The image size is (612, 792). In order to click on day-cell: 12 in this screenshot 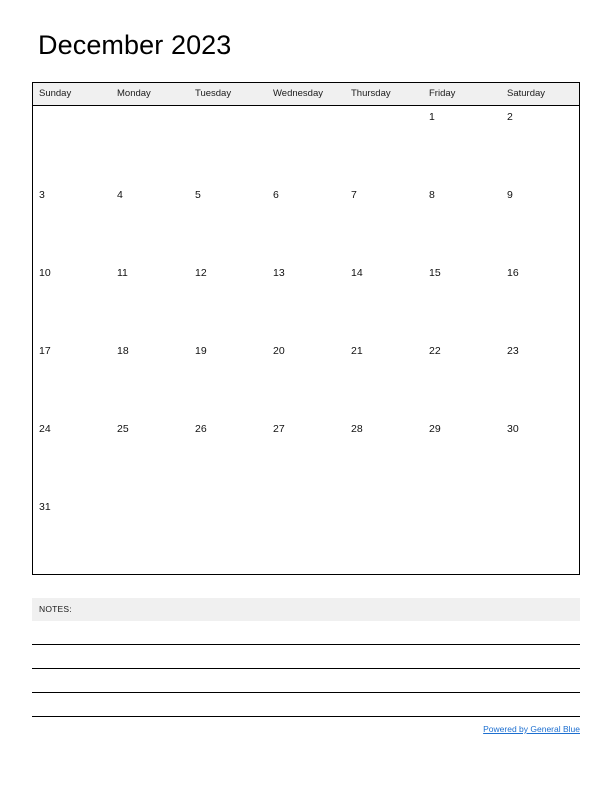, I will do `click(228, 301)`.